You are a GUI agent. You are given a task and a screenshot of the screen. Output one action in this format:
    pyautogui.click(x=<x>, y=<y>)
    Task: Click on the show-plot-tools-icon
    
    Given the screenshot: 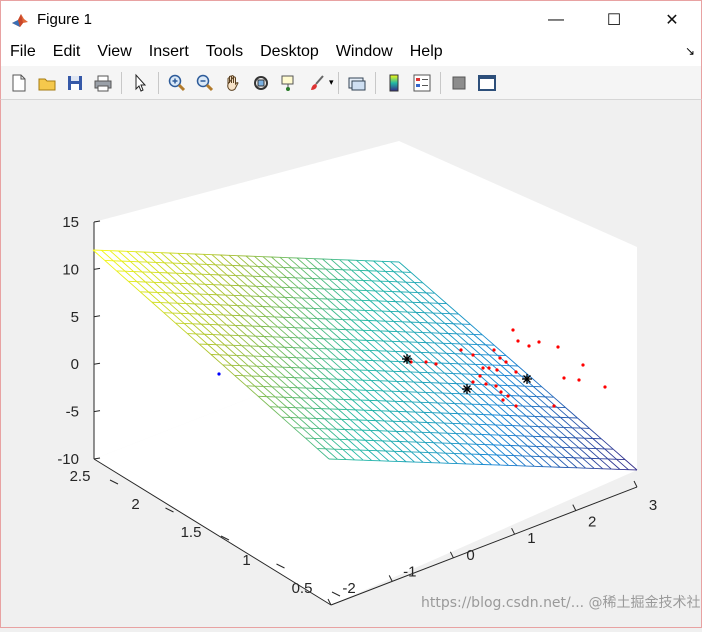 What is the action you would take?
    pyautogui.click(x=487, y=83)
    